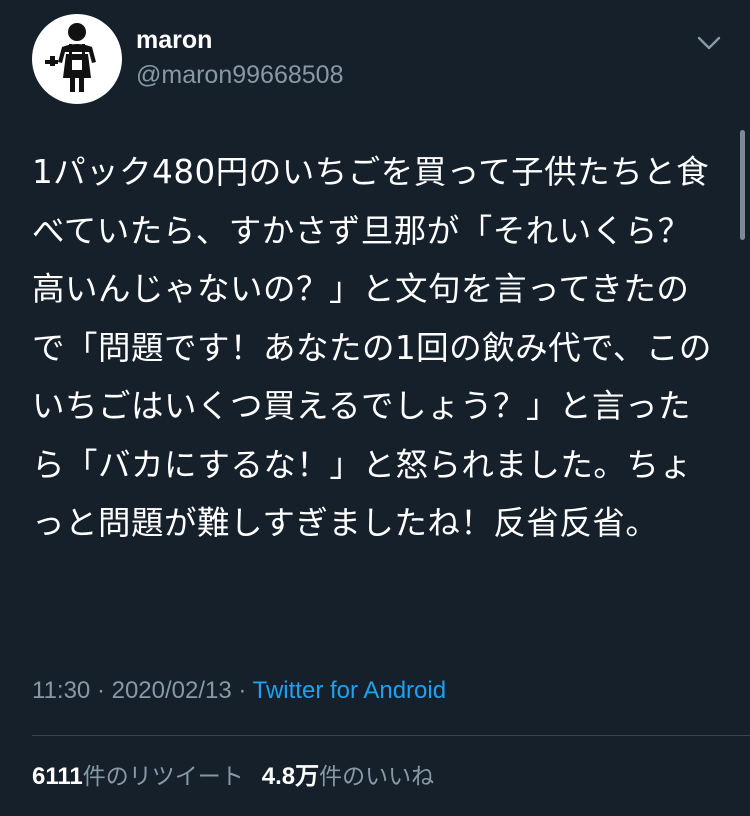 The width and height of the screenshot is (750, 816). I want to click on tweet-date: 2020/02/13, so click(171, 690).